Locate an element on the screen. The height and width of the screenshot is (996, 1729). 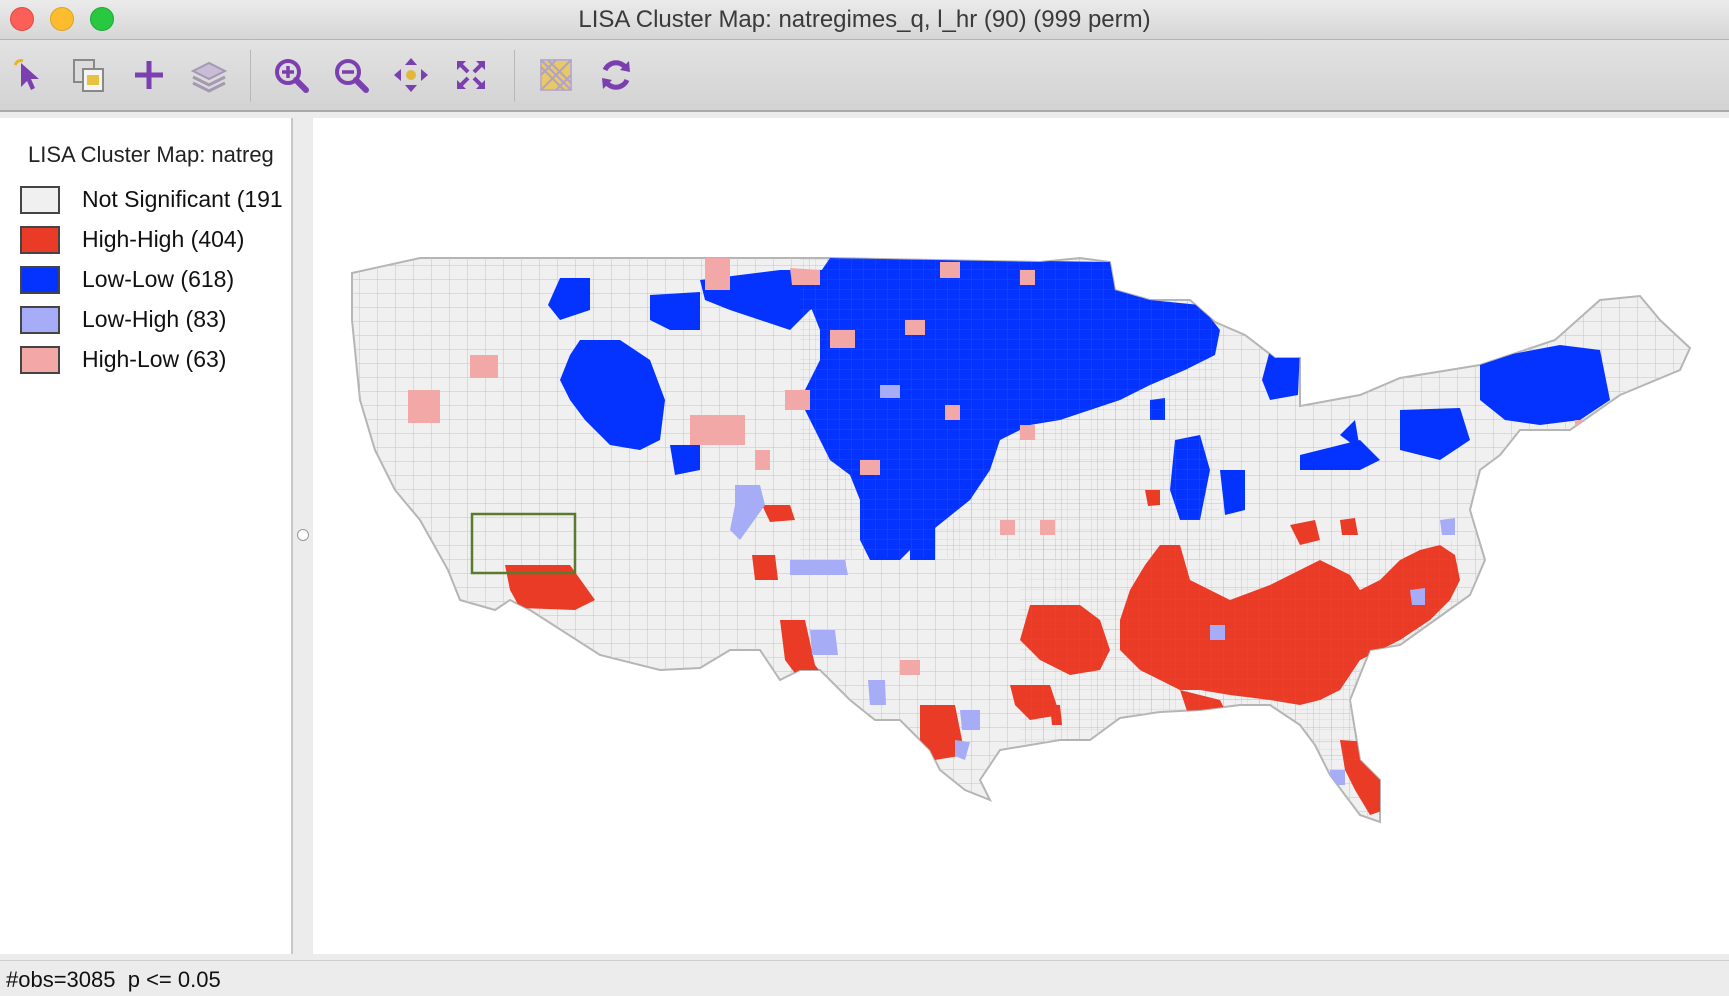
plus-icon is located at coordinates (149, 75).